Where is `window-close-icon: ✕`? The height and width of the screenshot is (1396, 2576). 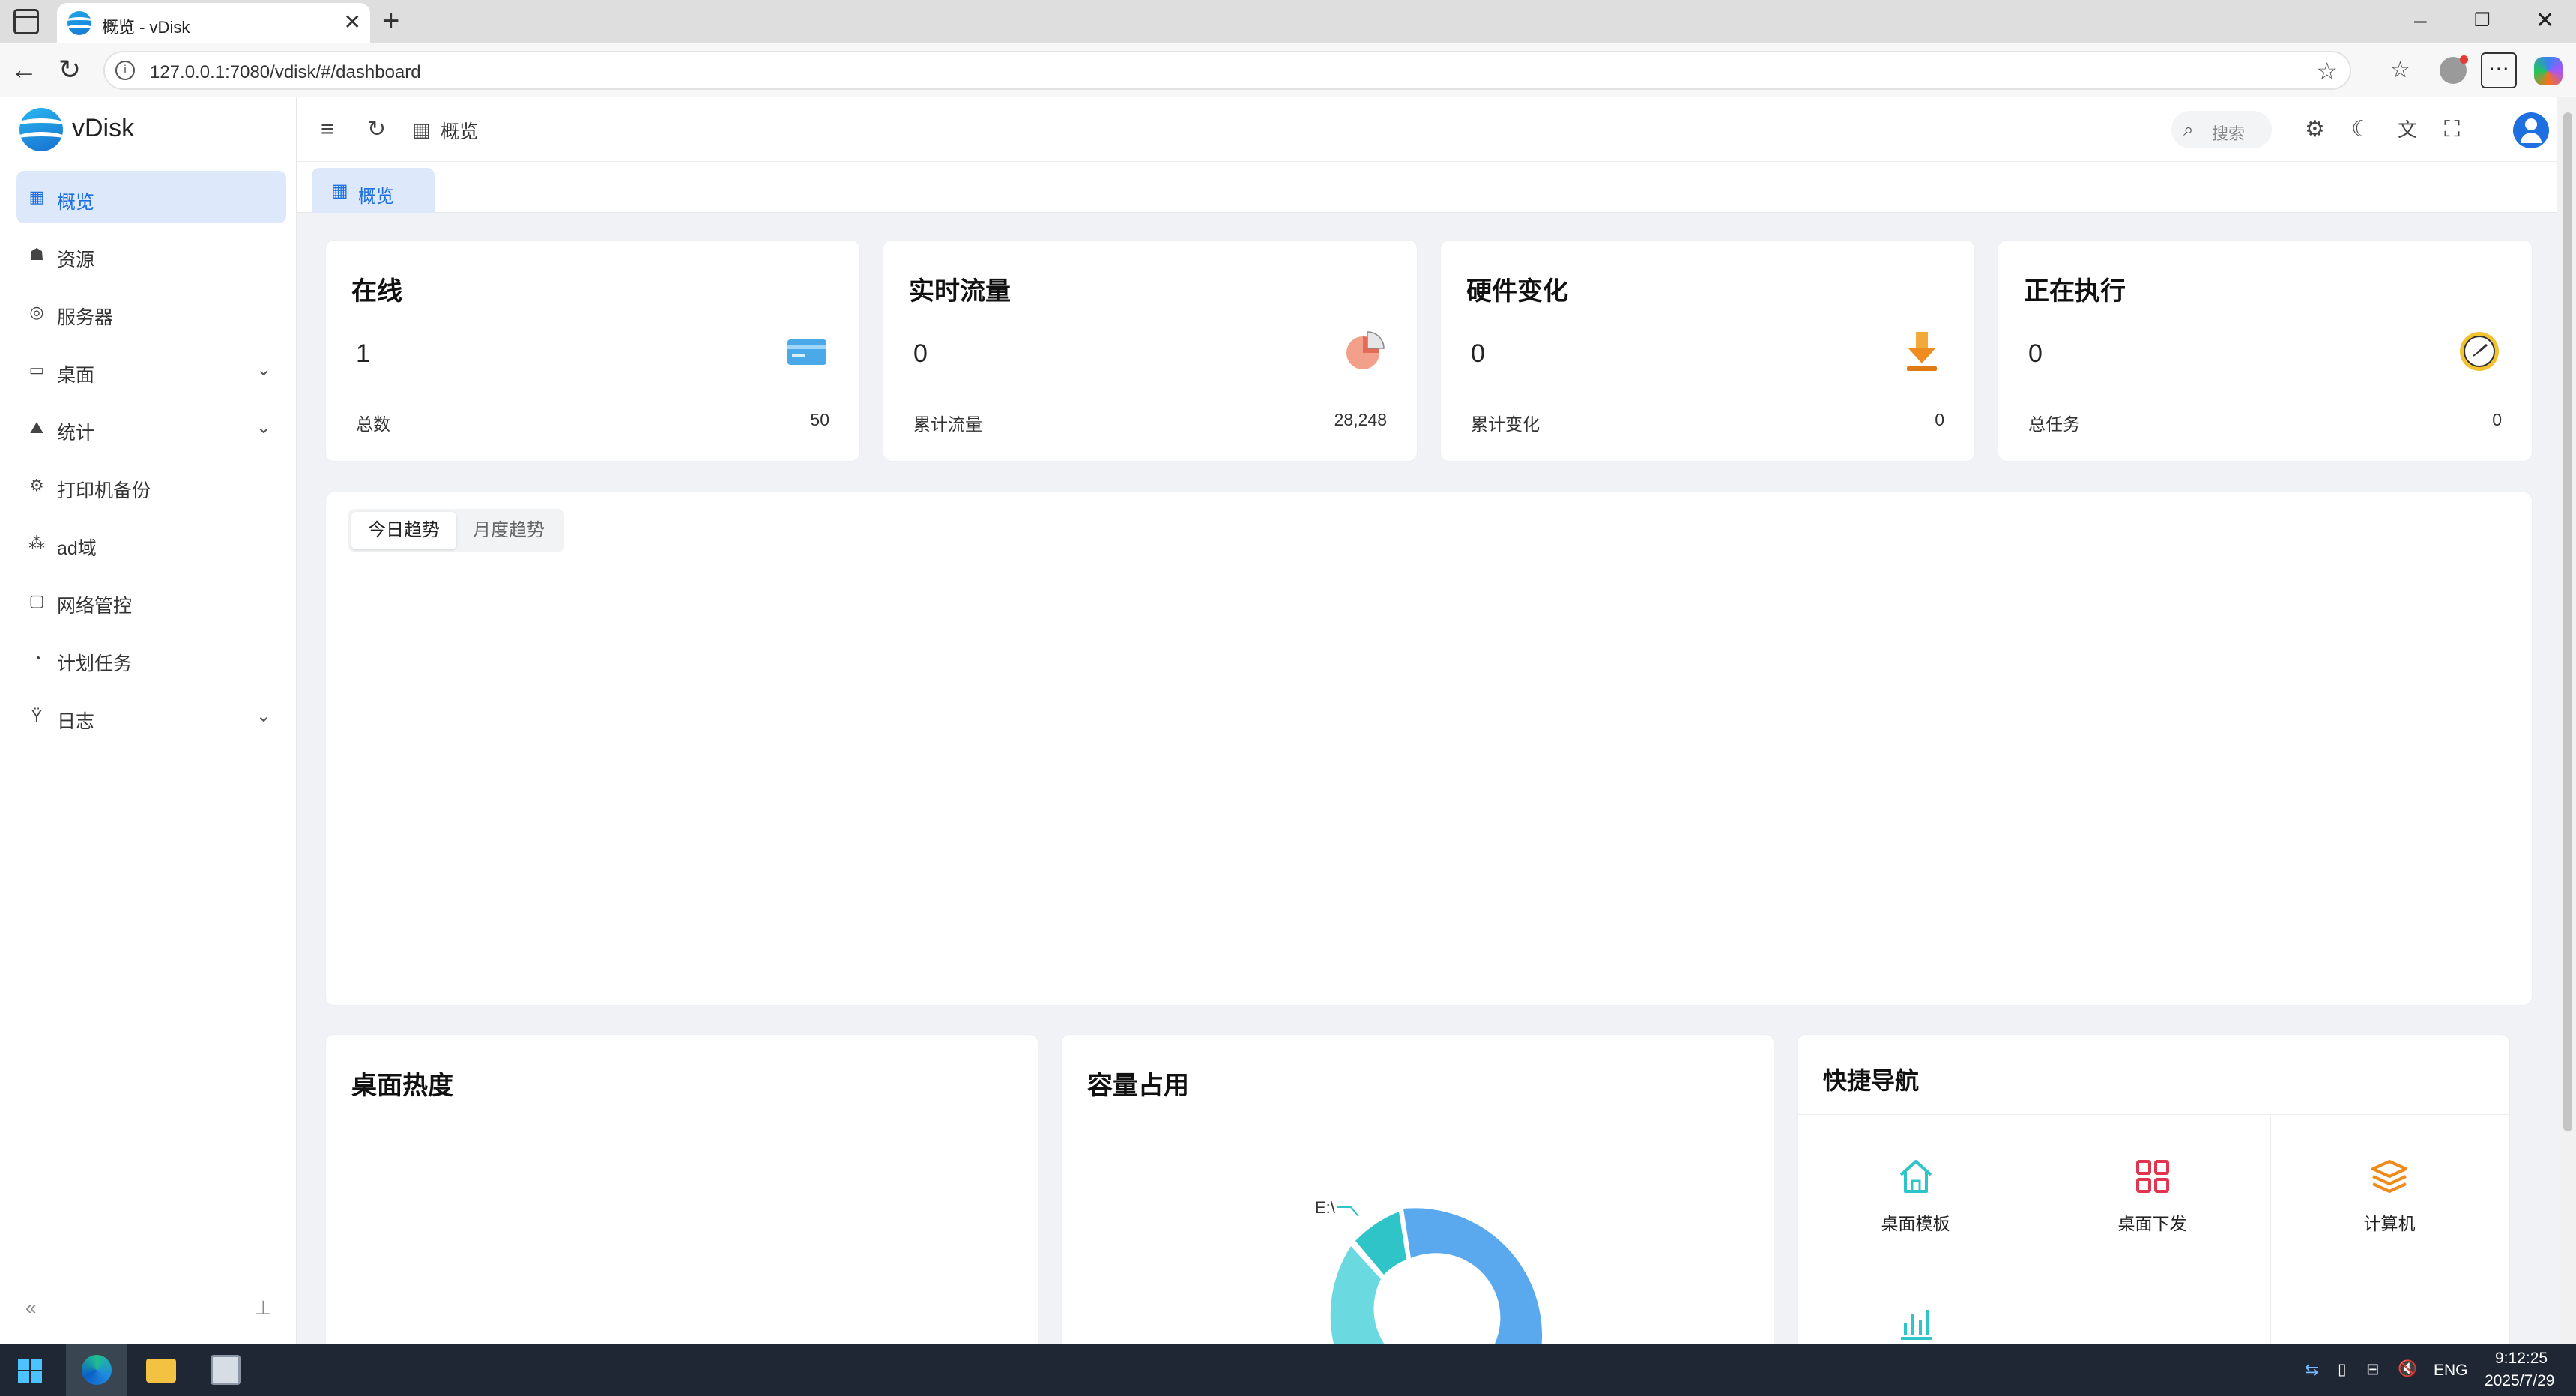 window-close-icon: ✕ is located at coordinates (2545, 21).